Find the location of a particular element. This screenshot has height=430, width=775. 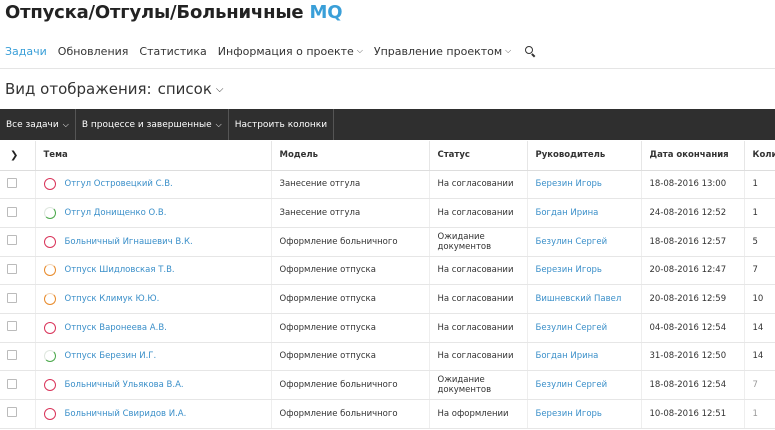

configure-columns-button: Настроить колонки is located at coordinates (282, 124).